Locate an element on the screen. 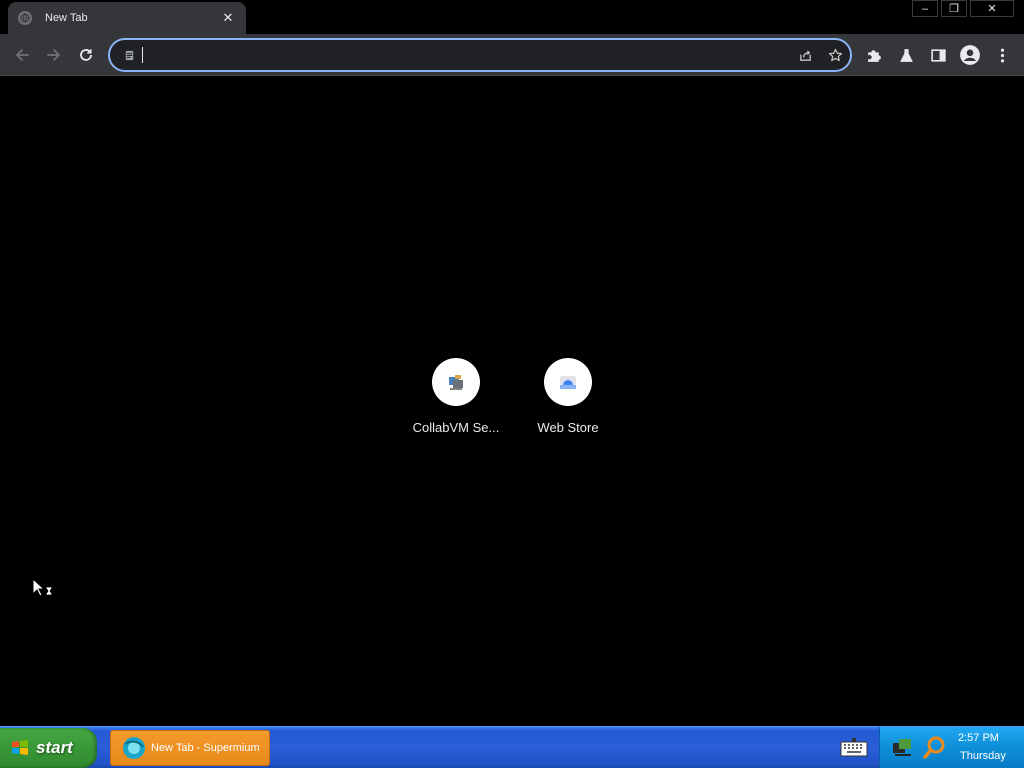  puzzle-icon is located at coordinates (874, 55).